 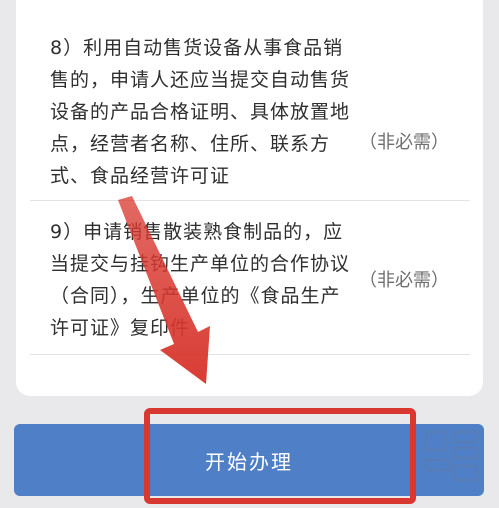 I want to click on start-process-button: 开始办理, so click(x=249, y=460).